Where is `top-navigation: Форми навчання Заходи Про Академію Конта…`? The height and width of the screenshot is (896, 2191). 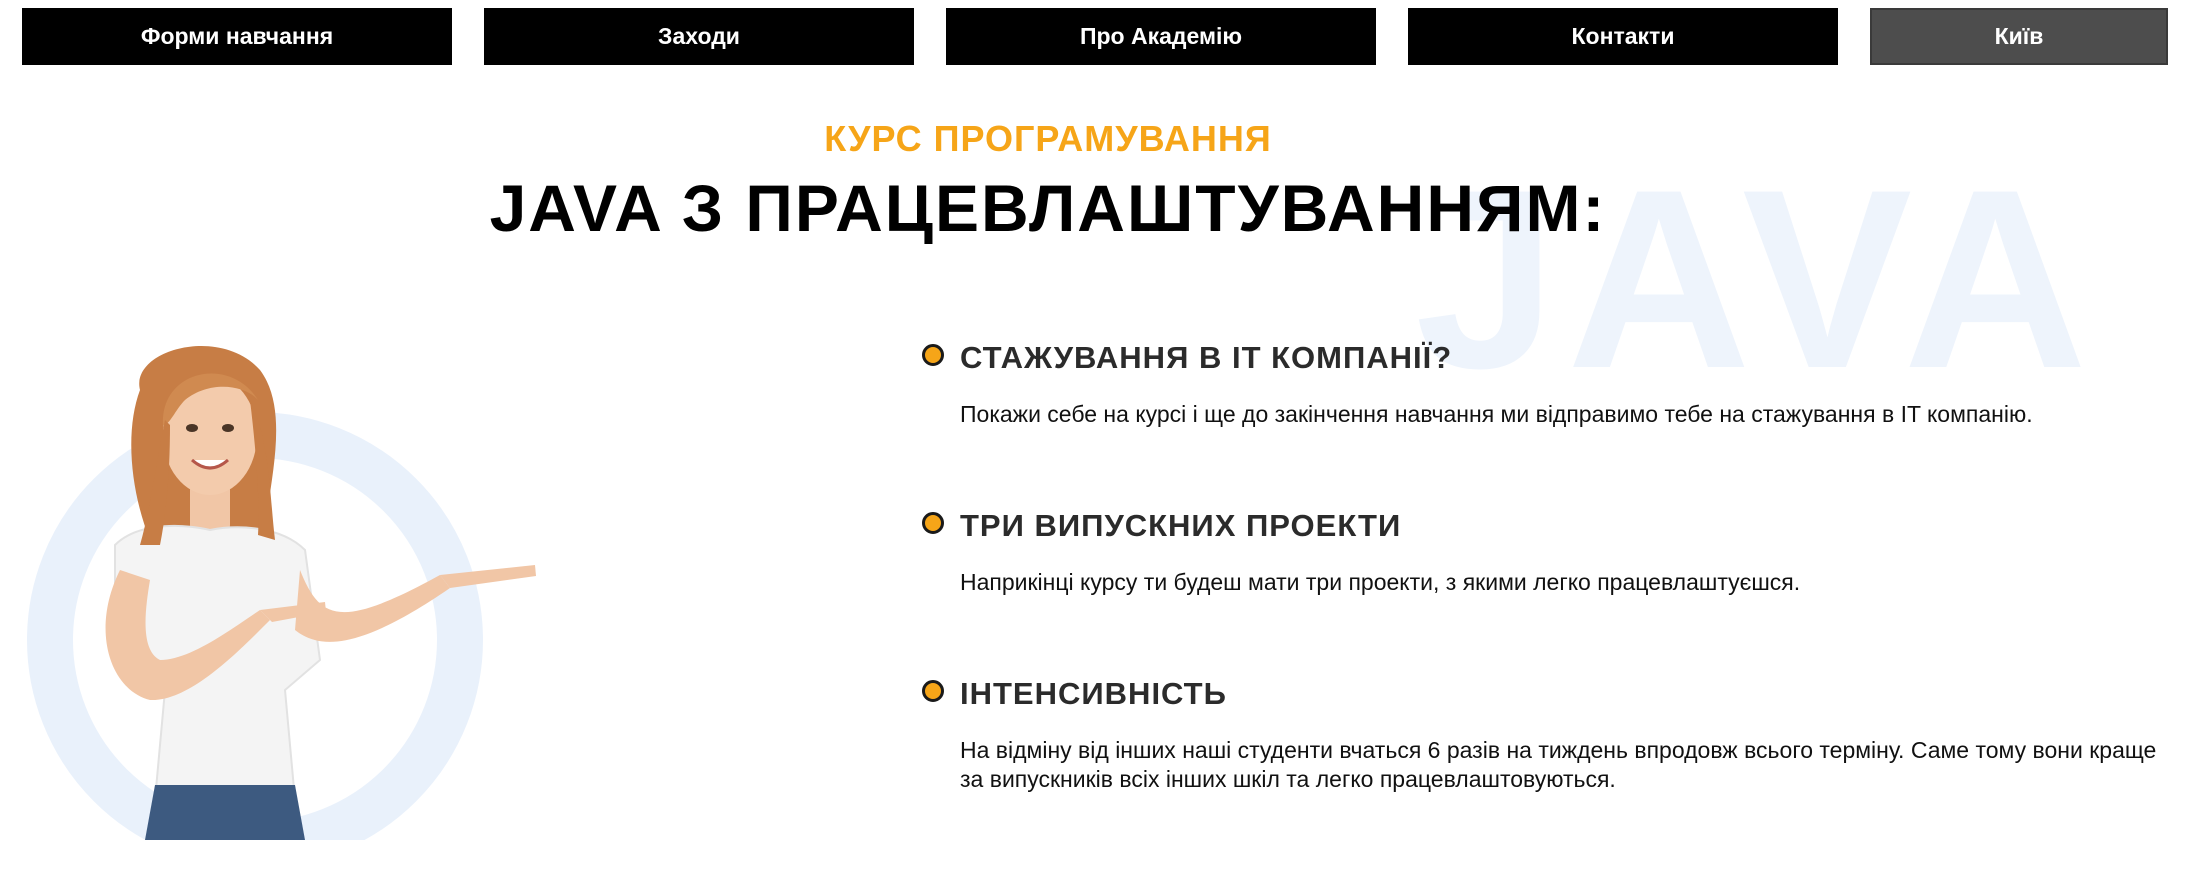 top-navigation: Форми навчання Заходи Про Академію Конта… is located at coordinates (1095, 35).